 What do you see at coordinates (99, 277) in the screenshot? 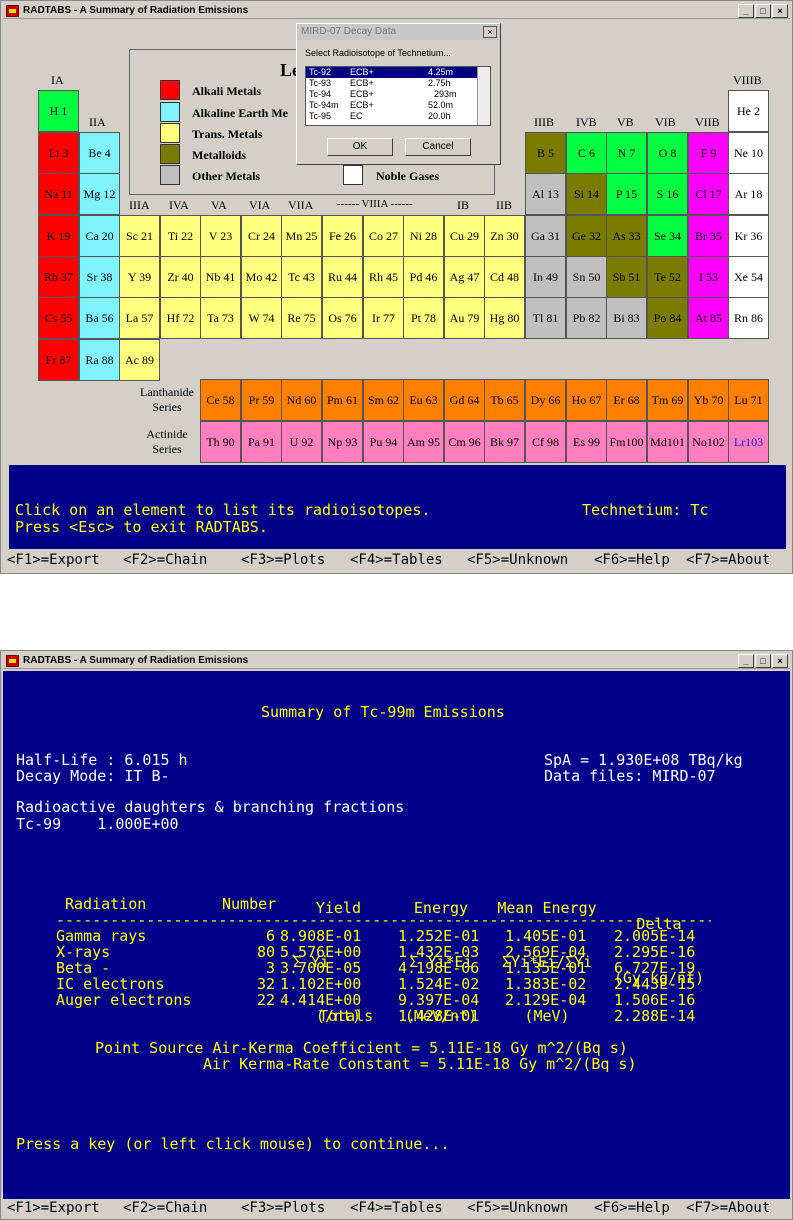
I see `element-sr: Sr 38` at bounding box center [99, 277].